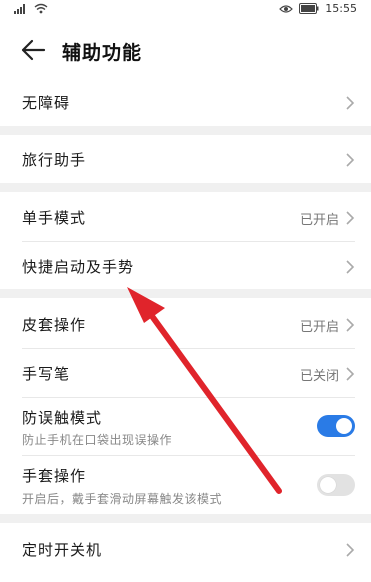 The width and height of the screenshot is (371, 582). I want to click on status-left, so click(31, 8).